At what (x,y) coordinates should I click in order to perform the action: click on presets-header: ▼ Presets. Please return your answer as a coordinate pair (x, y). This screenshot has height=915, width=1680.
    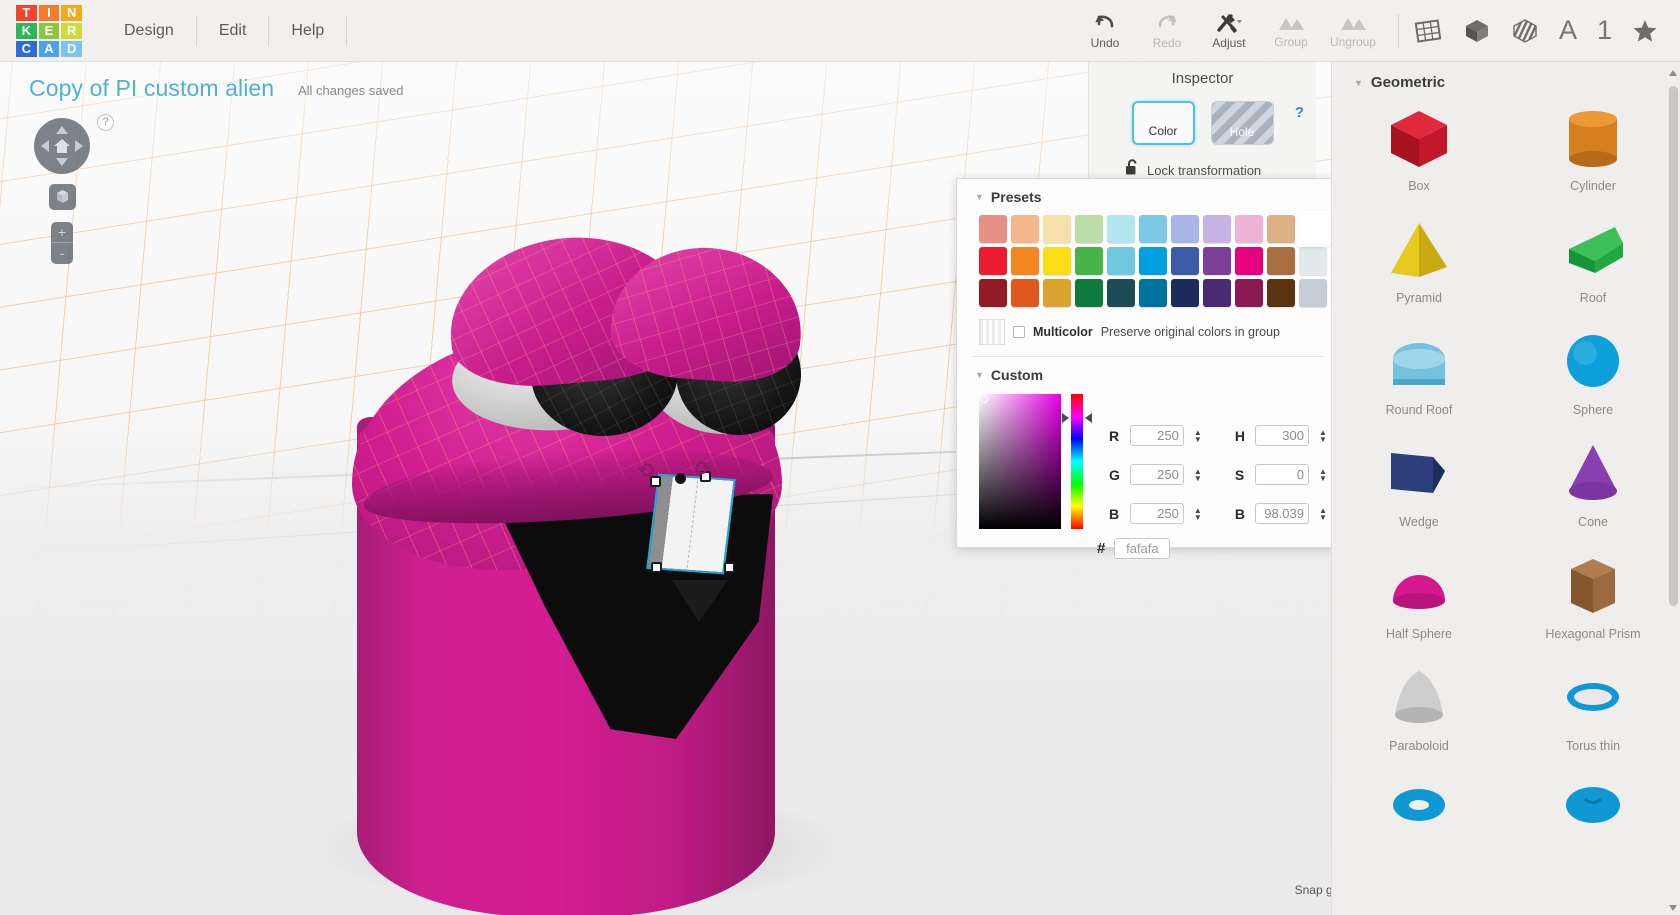
    Looking at the image, I should click on (1147, 192).